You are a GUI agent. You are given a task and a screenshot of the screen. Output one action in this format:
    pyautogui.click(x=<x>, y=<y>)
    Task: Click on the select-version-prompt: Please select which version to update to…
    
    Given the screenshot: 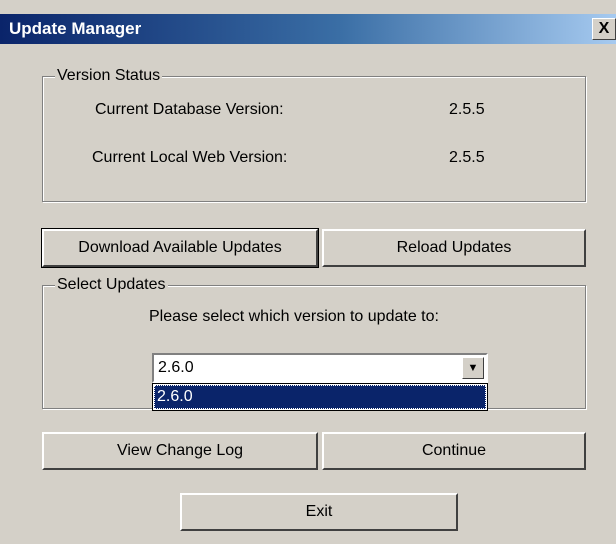 What is the action you would take?
    pyautogui.click(x=294, y=316)
    